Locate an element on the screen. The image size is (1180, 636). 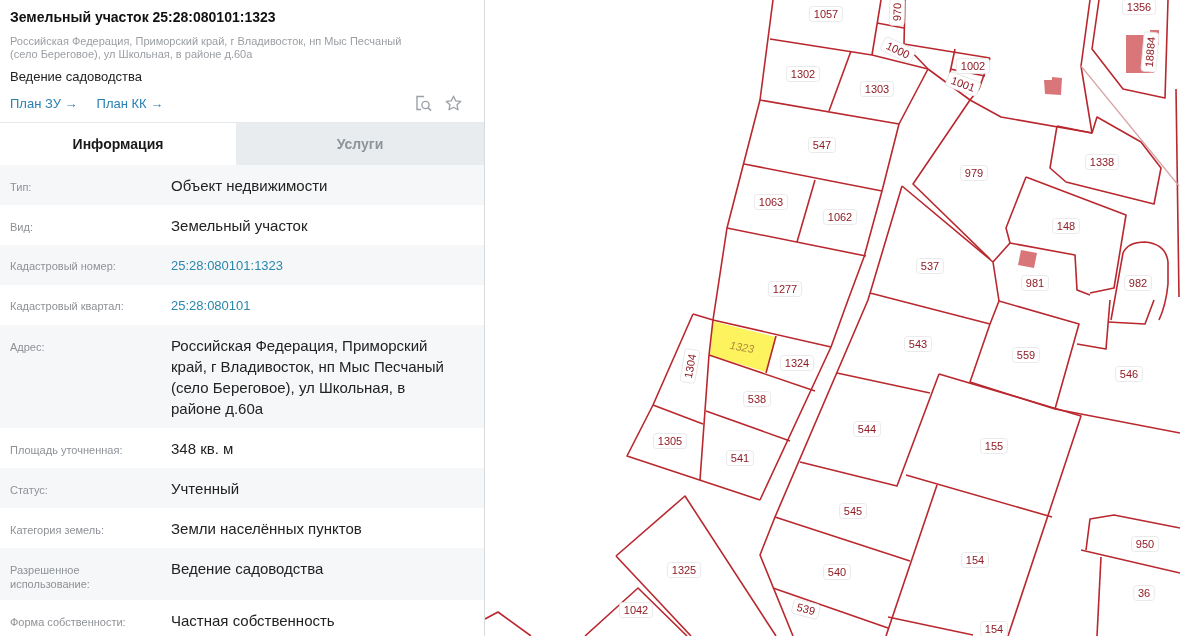
parcel-number: 1304 is located at coordinates (690, 366).